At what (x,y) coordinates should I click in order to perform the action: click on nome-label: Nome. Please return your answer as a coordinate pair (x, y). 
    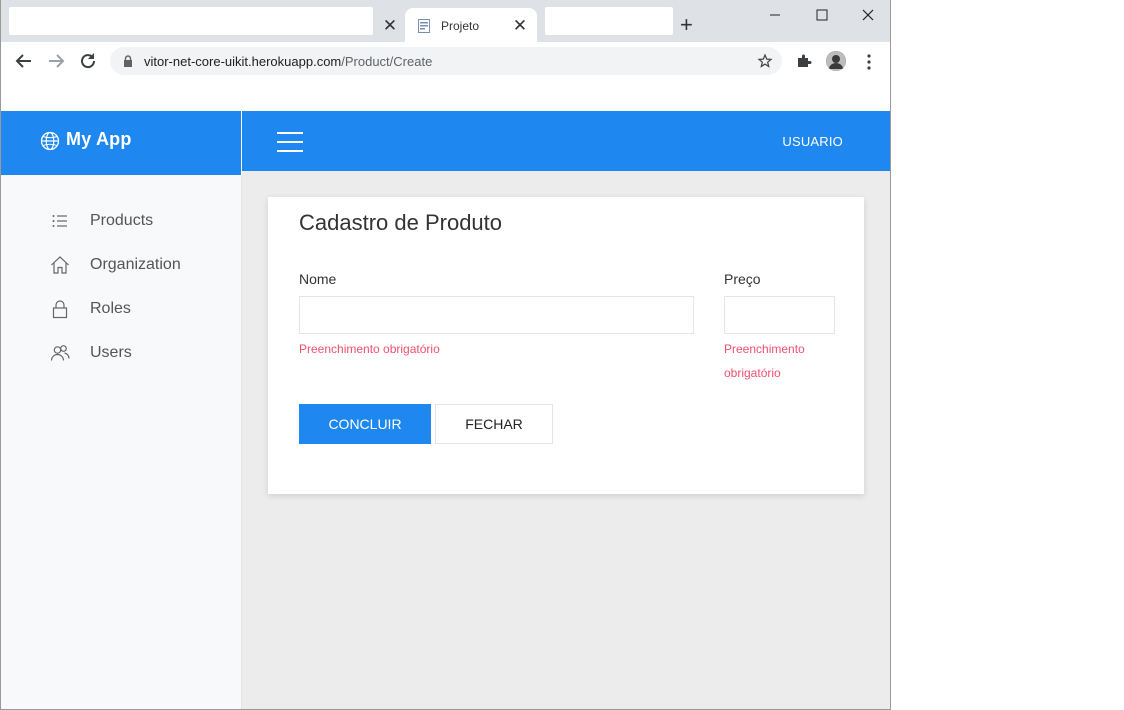
    Looking at the image, I should click on (318, 279).